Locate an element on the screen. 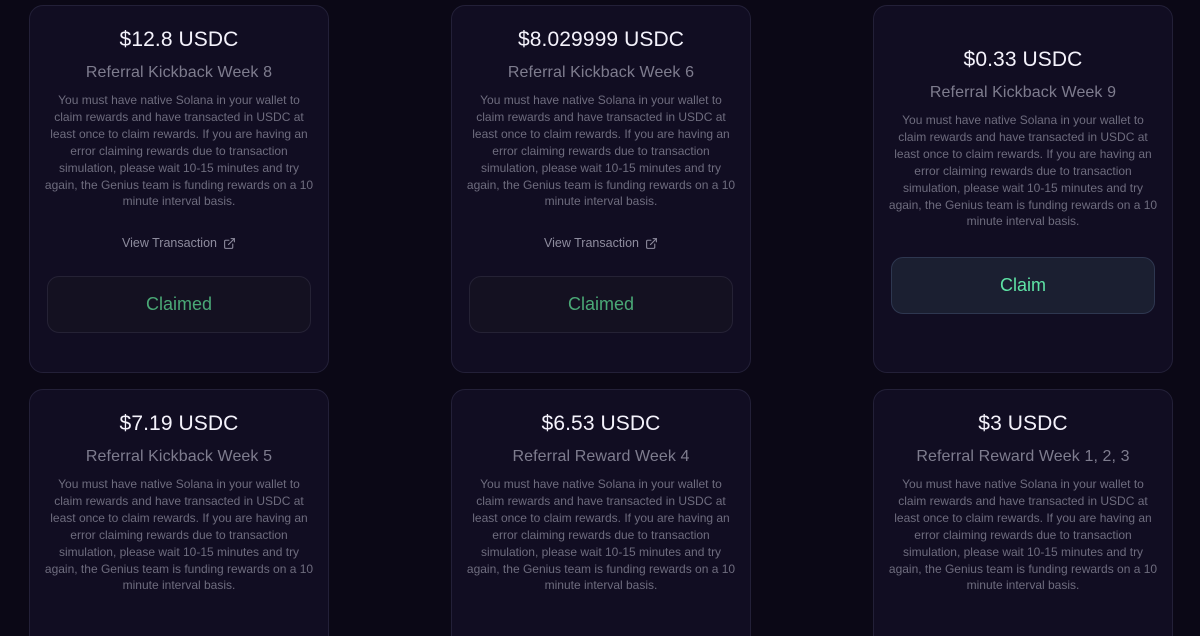 This screenshot has width=1200, height=636. reward-amount: $0.33 USDC is located at coordinates (1023, 59).